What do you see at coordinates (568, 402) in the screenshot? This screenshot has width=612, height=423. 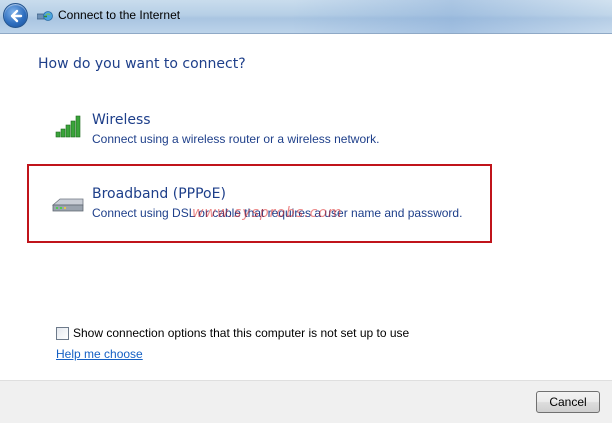 I see `cancel-button: Cancel` at bounding box center [568, 402].